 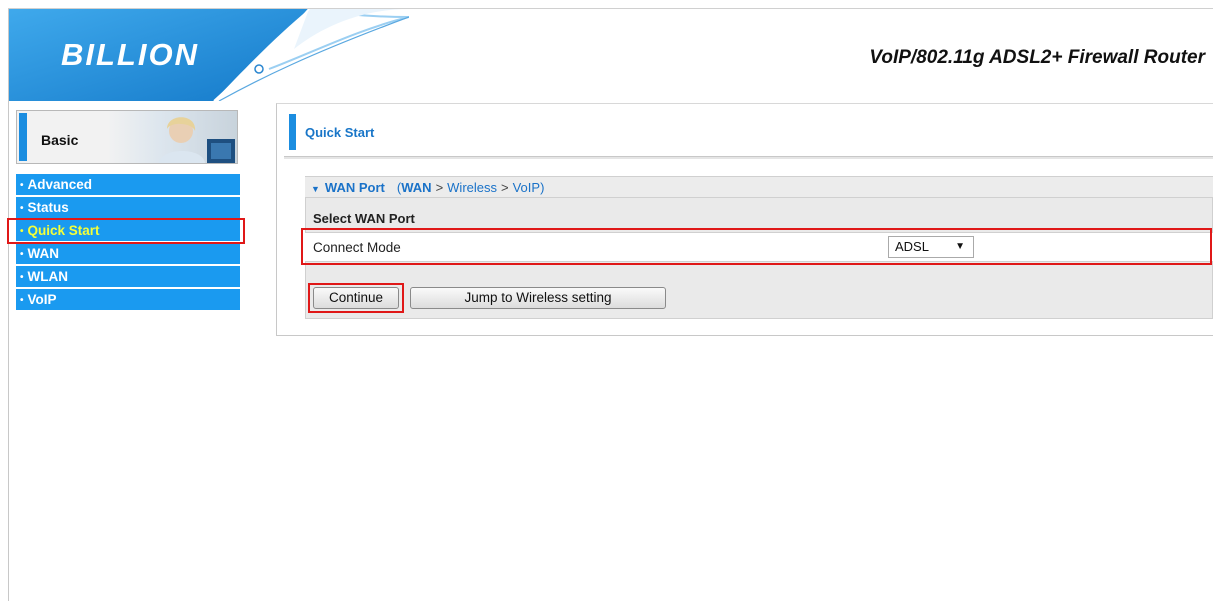 What do you see at coordinates (416, 187) in the screenshot?
I see `breadcrumb-item-wan: WAN` at bounding box center [416, 187].